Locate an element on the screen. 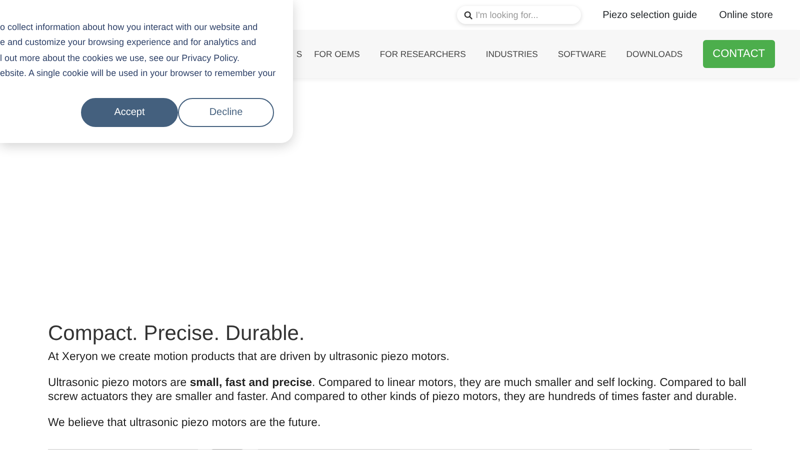 The image size is (800, 450). nav-link: SOFTWARE is located at coordinates (582, 54).